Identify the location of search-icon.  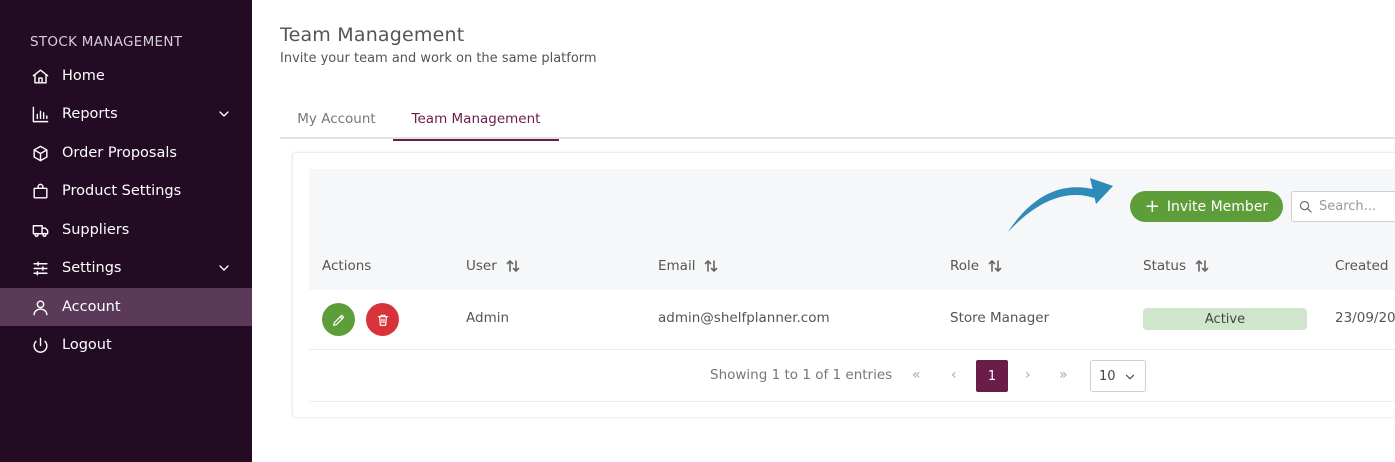
(1305, 206).